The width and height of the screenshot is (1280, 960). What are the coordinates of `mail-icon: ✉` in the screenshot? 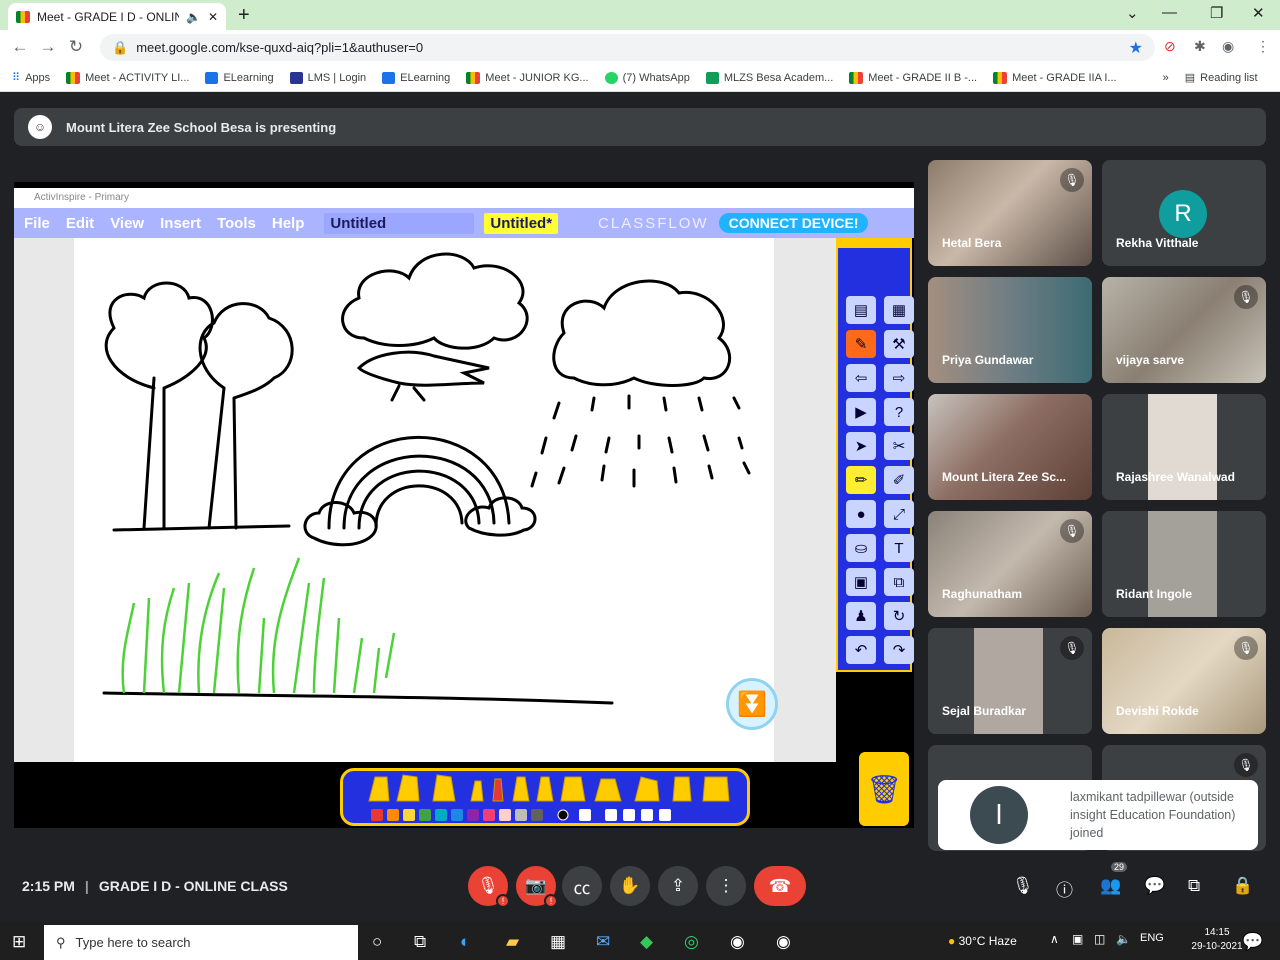 It's located at (603, 942).